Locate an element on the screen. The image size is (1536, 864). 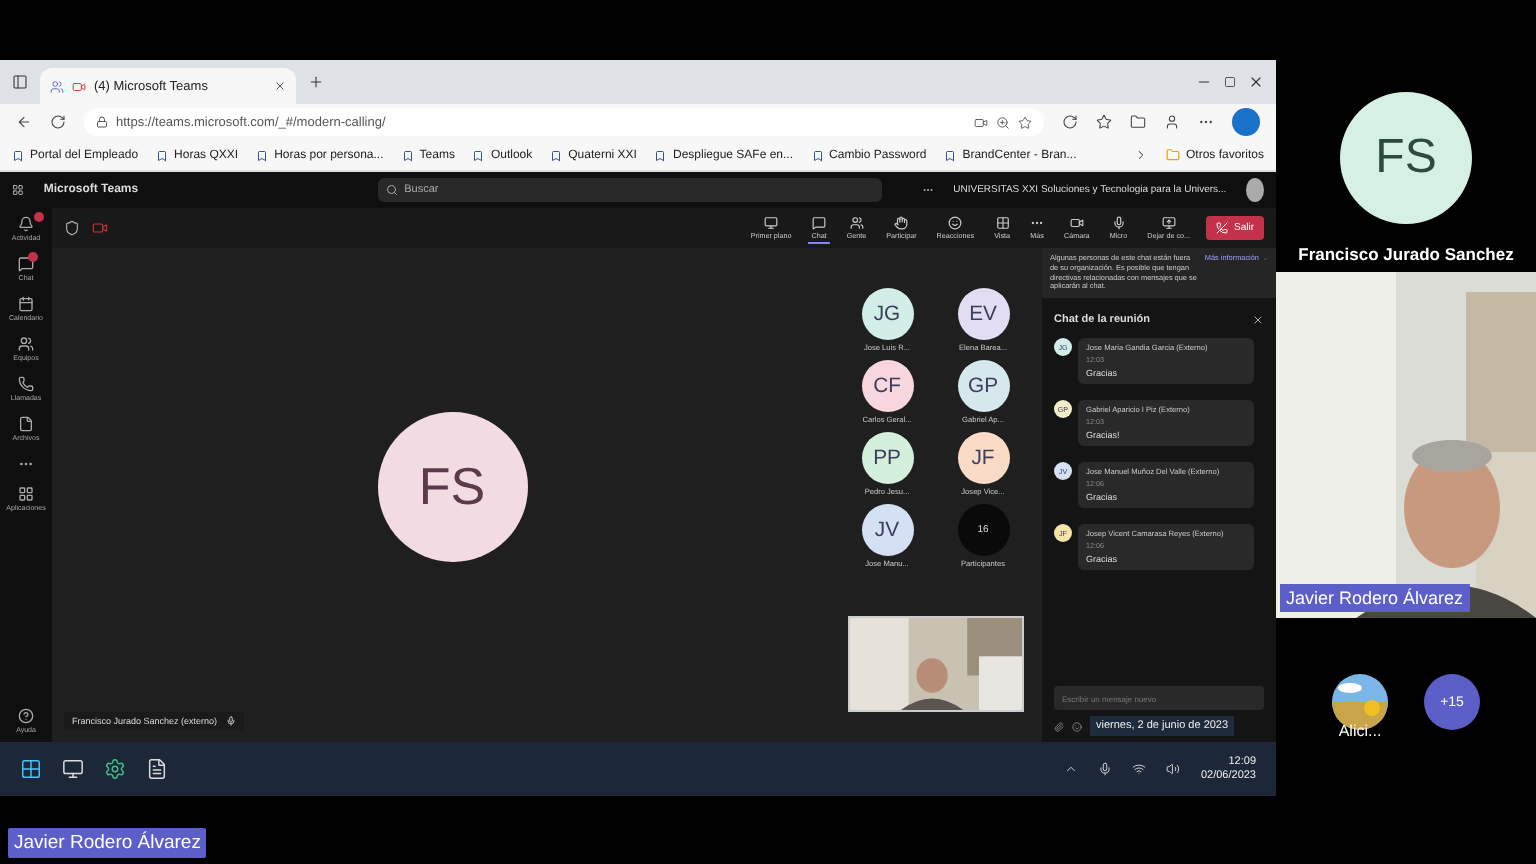
back-icon is located at coordinates (24, 122).